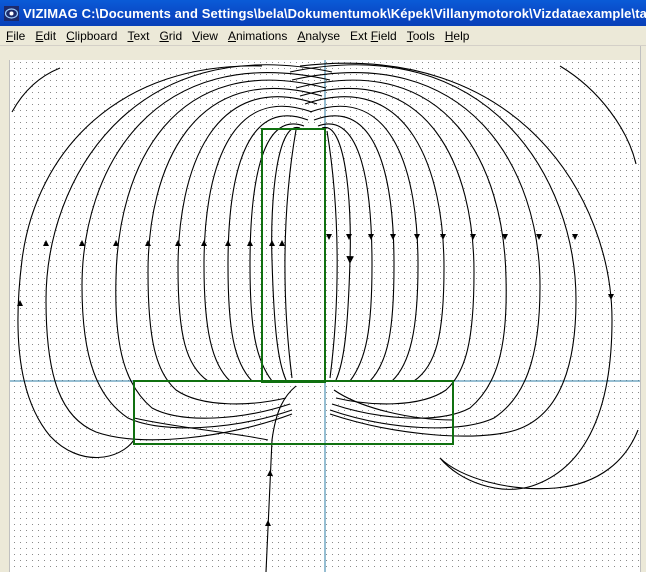  What do you see at coordinates (373, 36) in the screenshot?
I see `menu-ext-field: Ext Field` at bounding box center [373, 36].